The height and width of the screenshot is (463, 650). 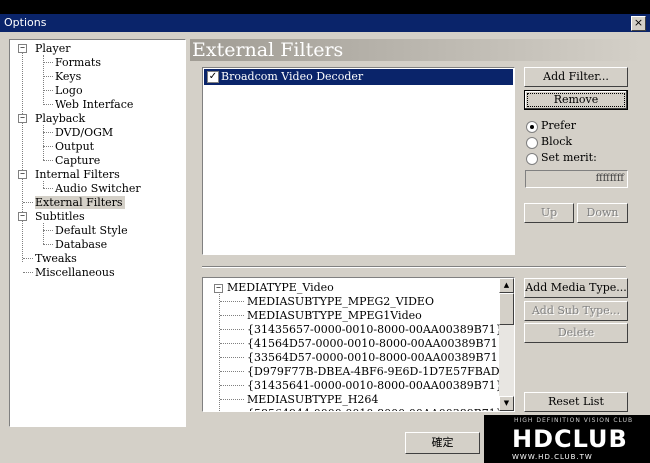 What do you see at coordinates (576, 402) in the screenshot?
I see `reset-list-button: Reset List` at bounding box center [576, 402].